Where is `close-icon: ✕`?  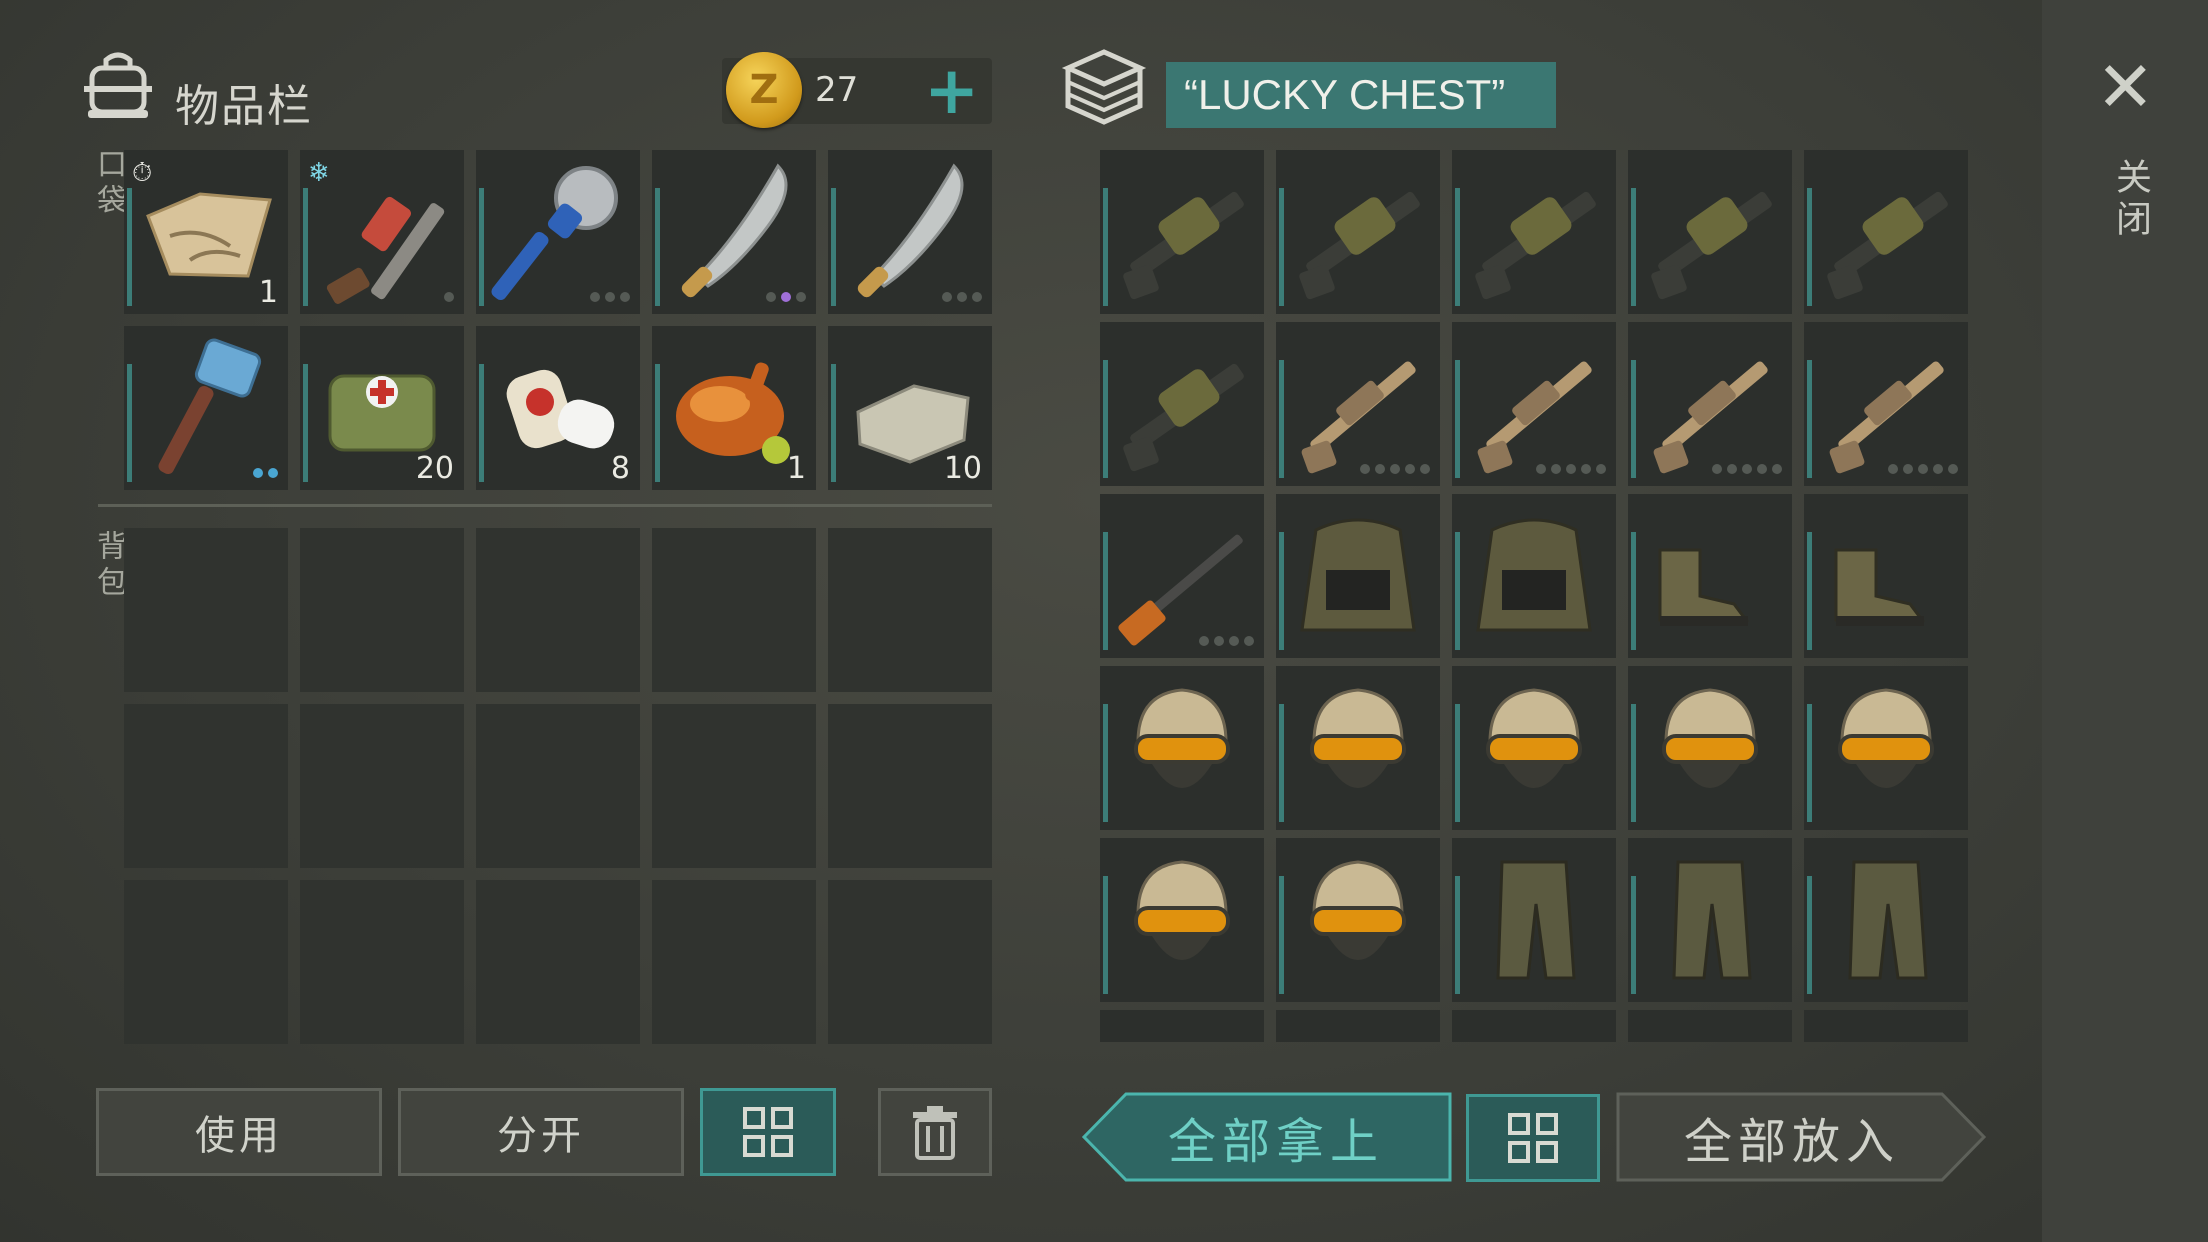 close-icon: ✕ is located at coordinates (2125, 87).